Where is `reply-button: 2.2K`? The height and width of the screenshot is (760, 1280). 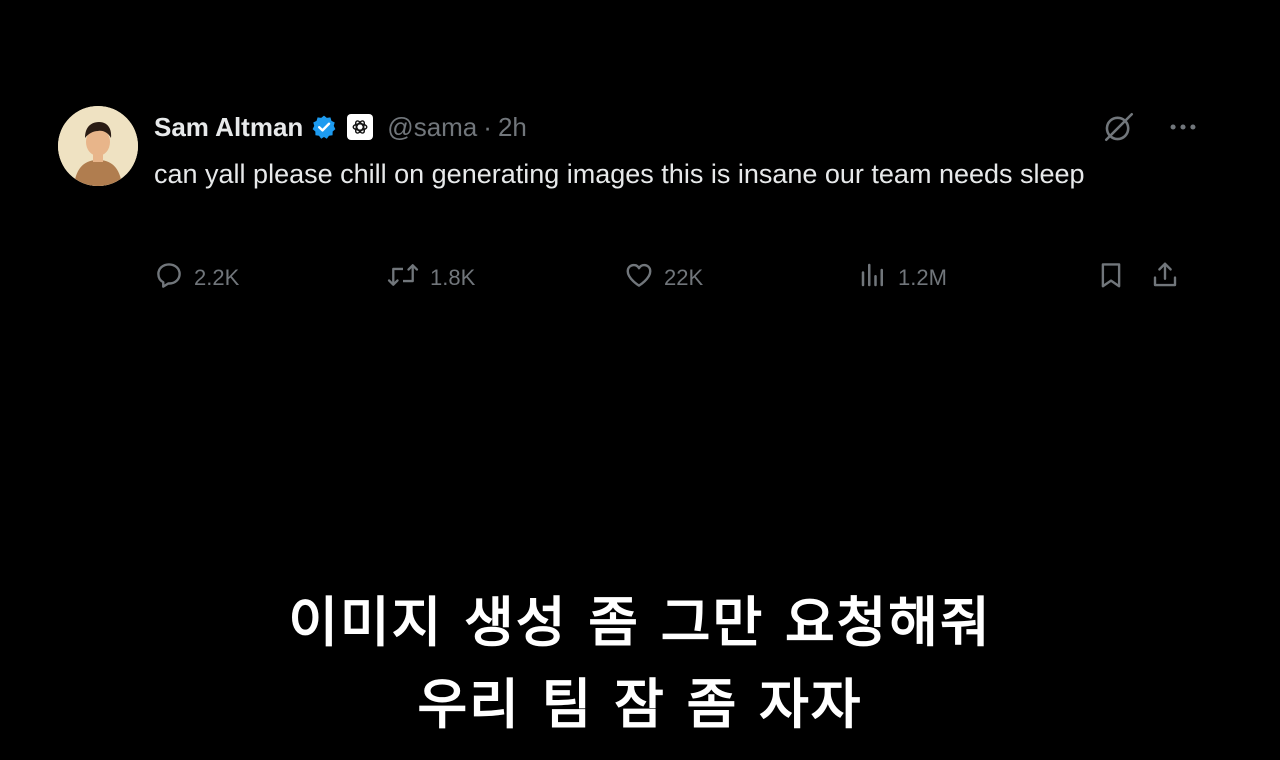
reply-button: 2.2K is located at coordinates (196, 278).